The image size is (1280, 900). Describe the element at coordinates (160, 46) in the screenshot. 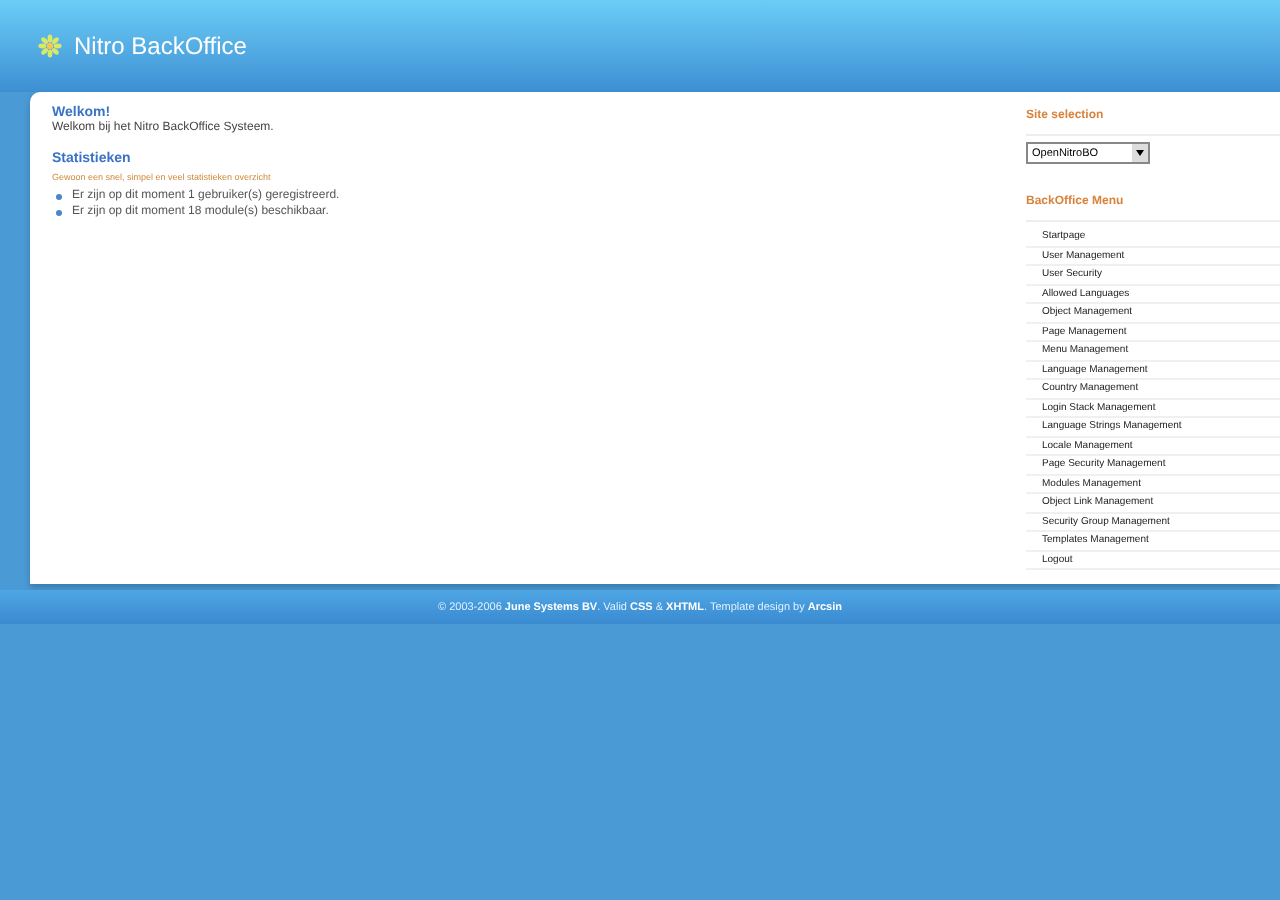

I see `app-title: Nitro BackOffice` at that location.